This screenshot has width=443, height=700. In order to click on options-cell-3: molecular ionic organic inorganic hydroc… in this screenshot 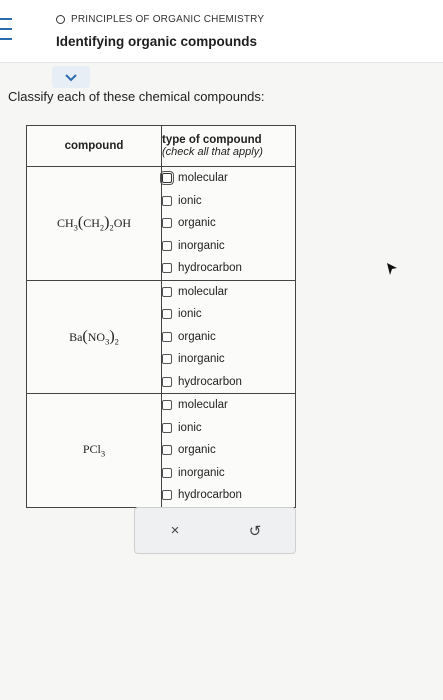, I will do `click(228, 450)`.